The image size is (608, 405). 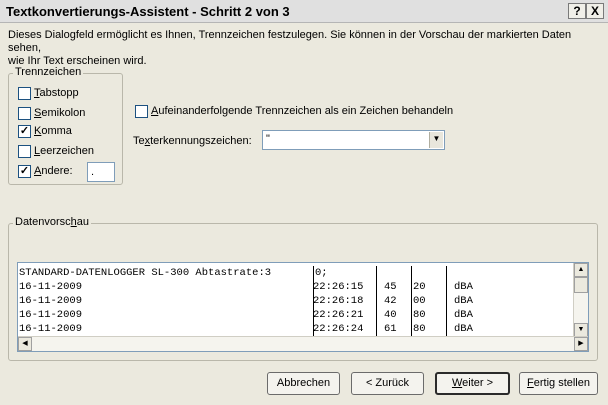 I want to click on close-button: X, so click(x=595, y=11).